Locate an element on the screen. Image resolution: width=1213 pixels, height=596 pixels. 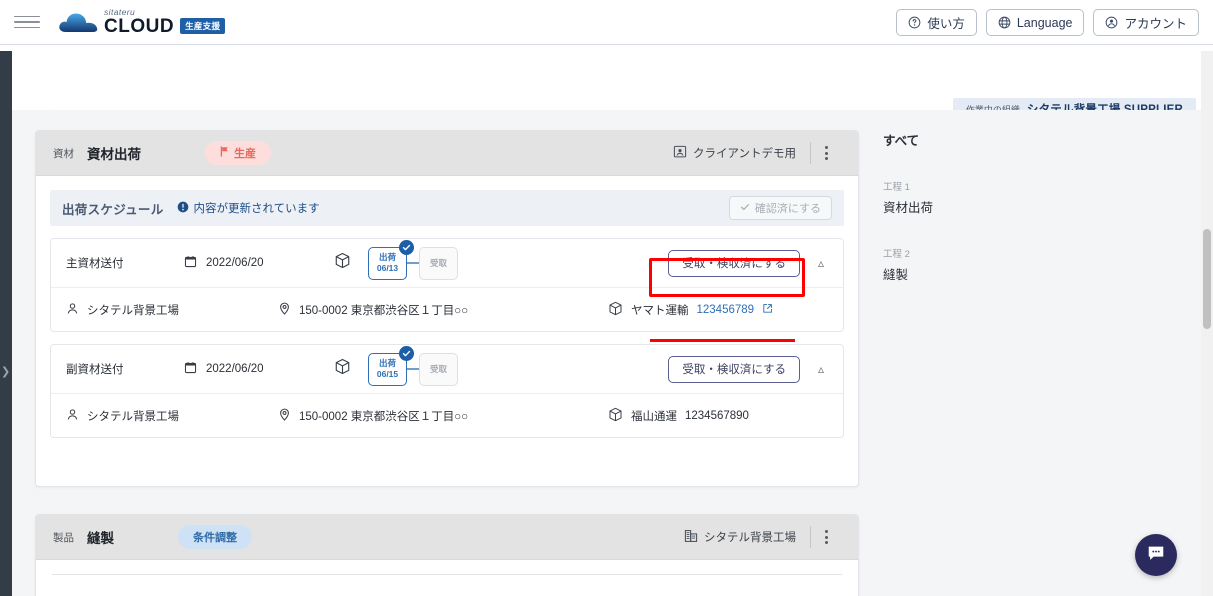
shipment-carrier: ヤマト運輸 123456789 is located at coordinates (690, 310).